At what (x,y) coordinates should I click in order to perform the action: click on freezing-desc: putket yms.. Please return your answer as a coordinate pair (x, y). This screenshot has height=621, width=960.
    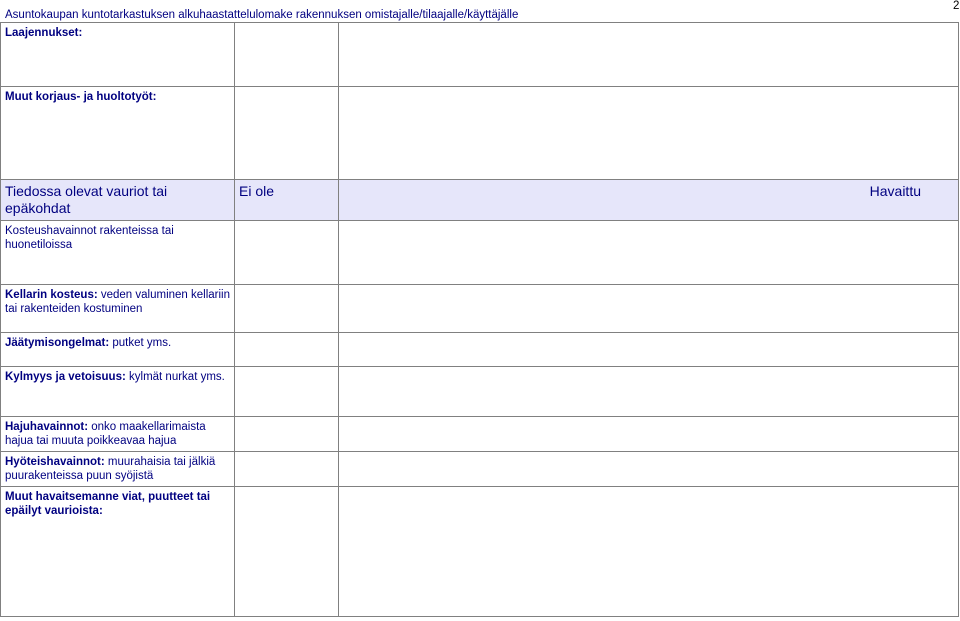
    Looking at the image, I should click on (140, 343).